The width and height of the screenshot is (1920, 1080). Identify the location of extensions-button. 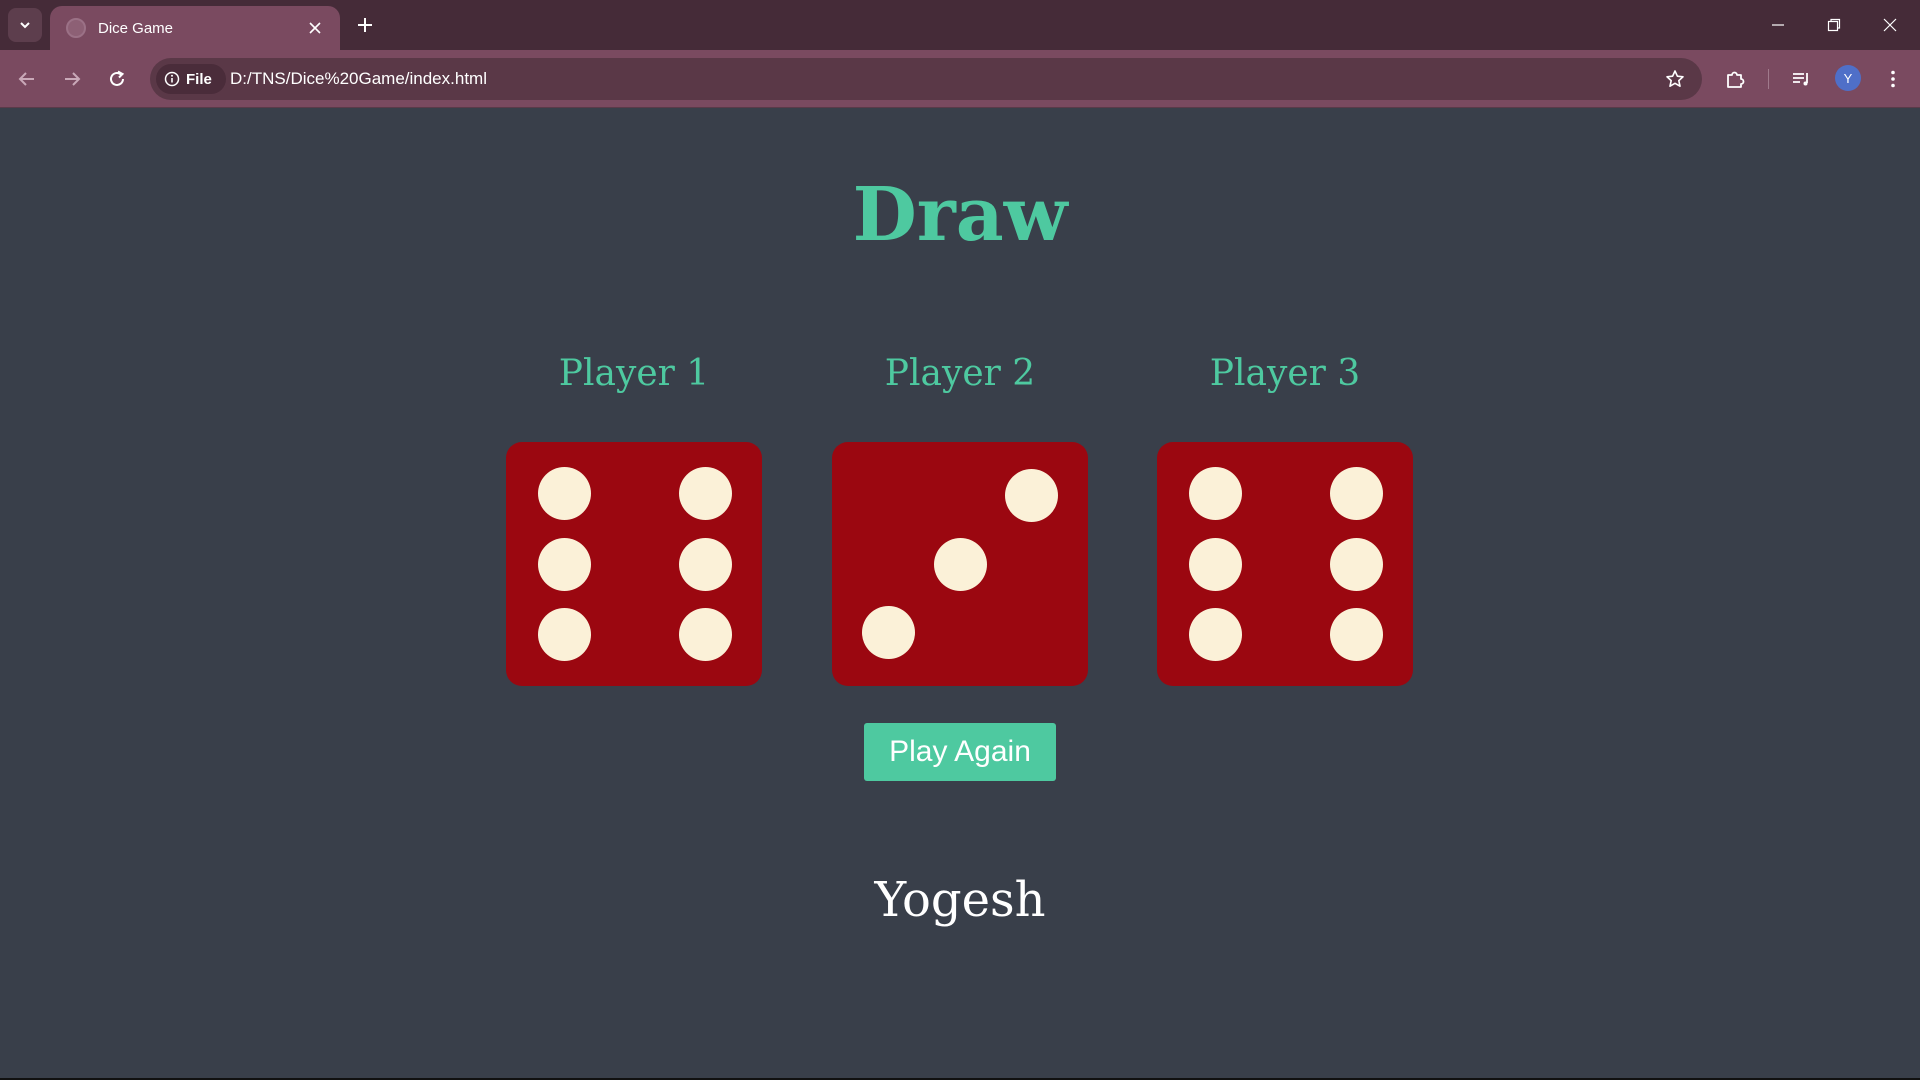
(1735, 79).